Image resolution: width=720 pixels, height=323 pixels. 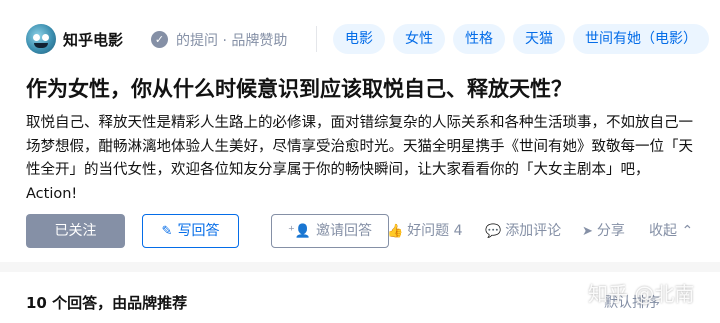 What do you see at coordinates (641, 294) in the screenshot?
I see `watermark: 知乎 @北南` at bounding box center [641, 294].